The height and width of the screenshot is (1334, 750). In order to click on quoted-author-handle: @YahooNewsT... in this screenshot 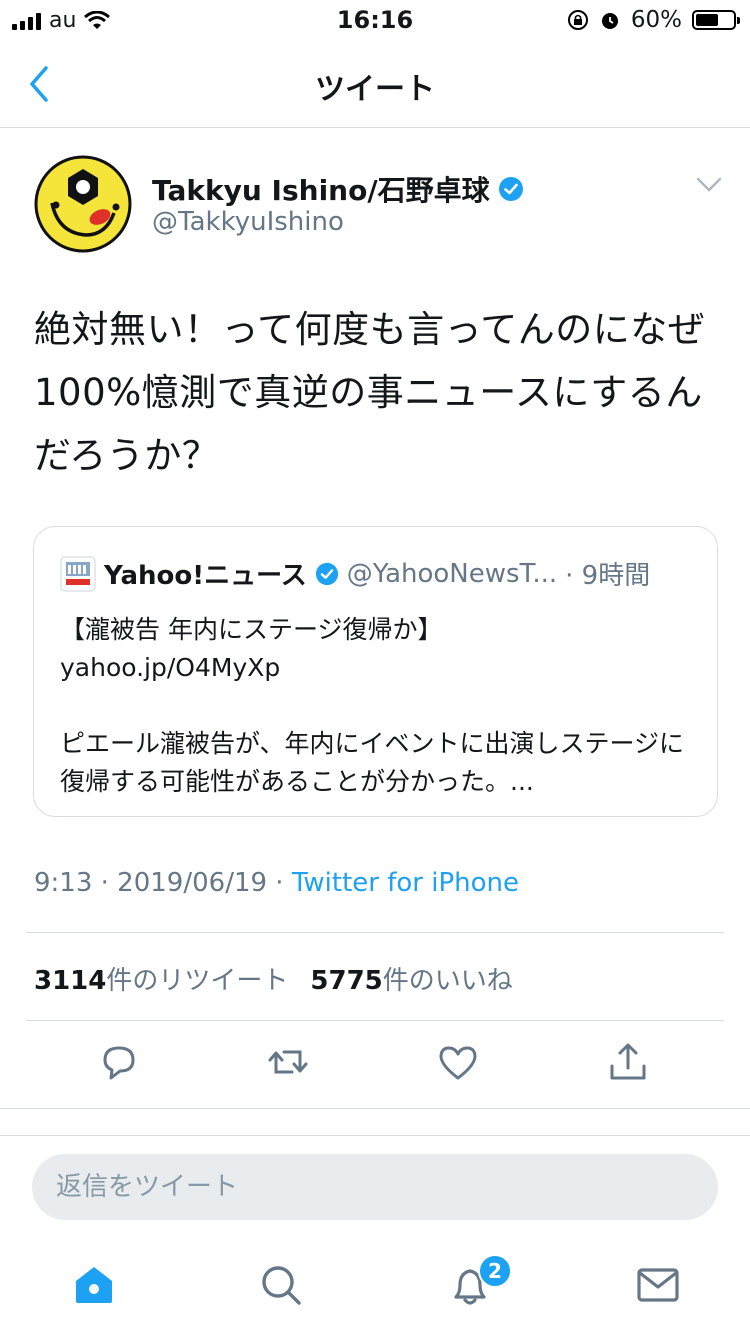, I will do `click(452, 573)`.